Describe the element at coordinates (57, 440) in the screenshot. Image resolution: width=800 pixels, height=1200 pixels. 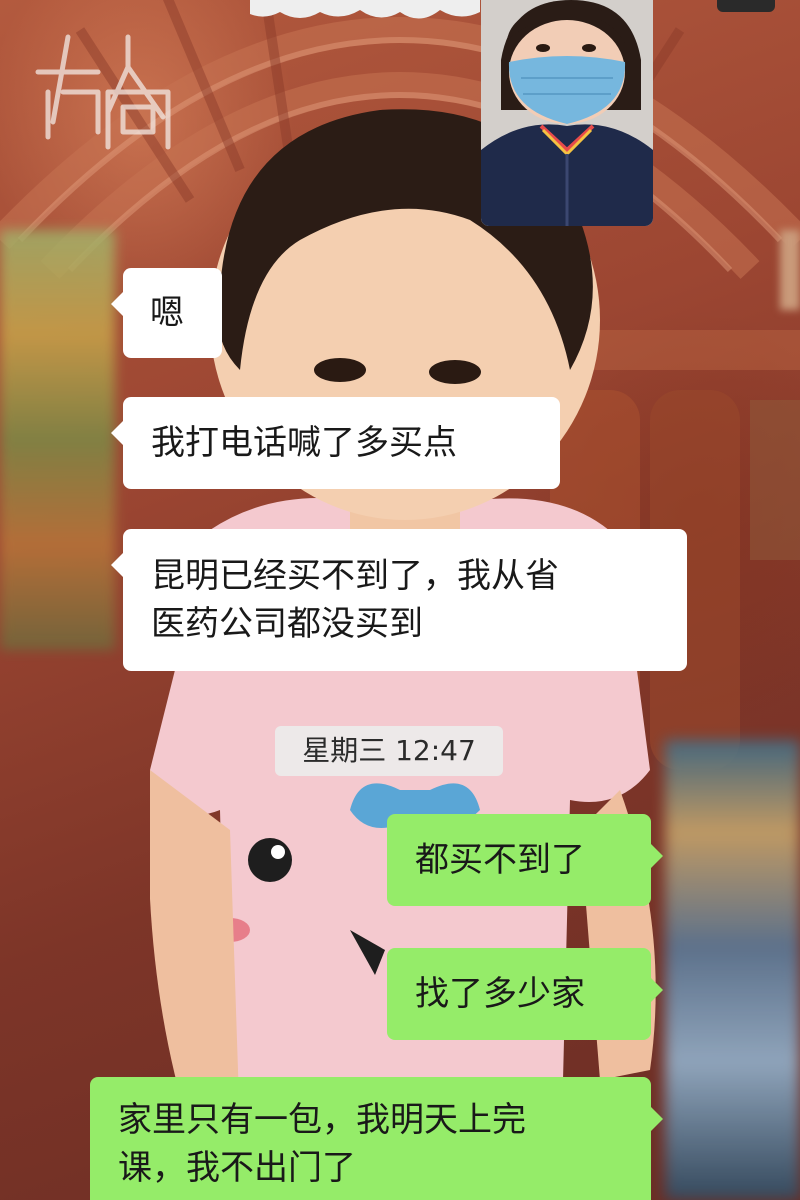
I see `blurred-region-left` at that location.